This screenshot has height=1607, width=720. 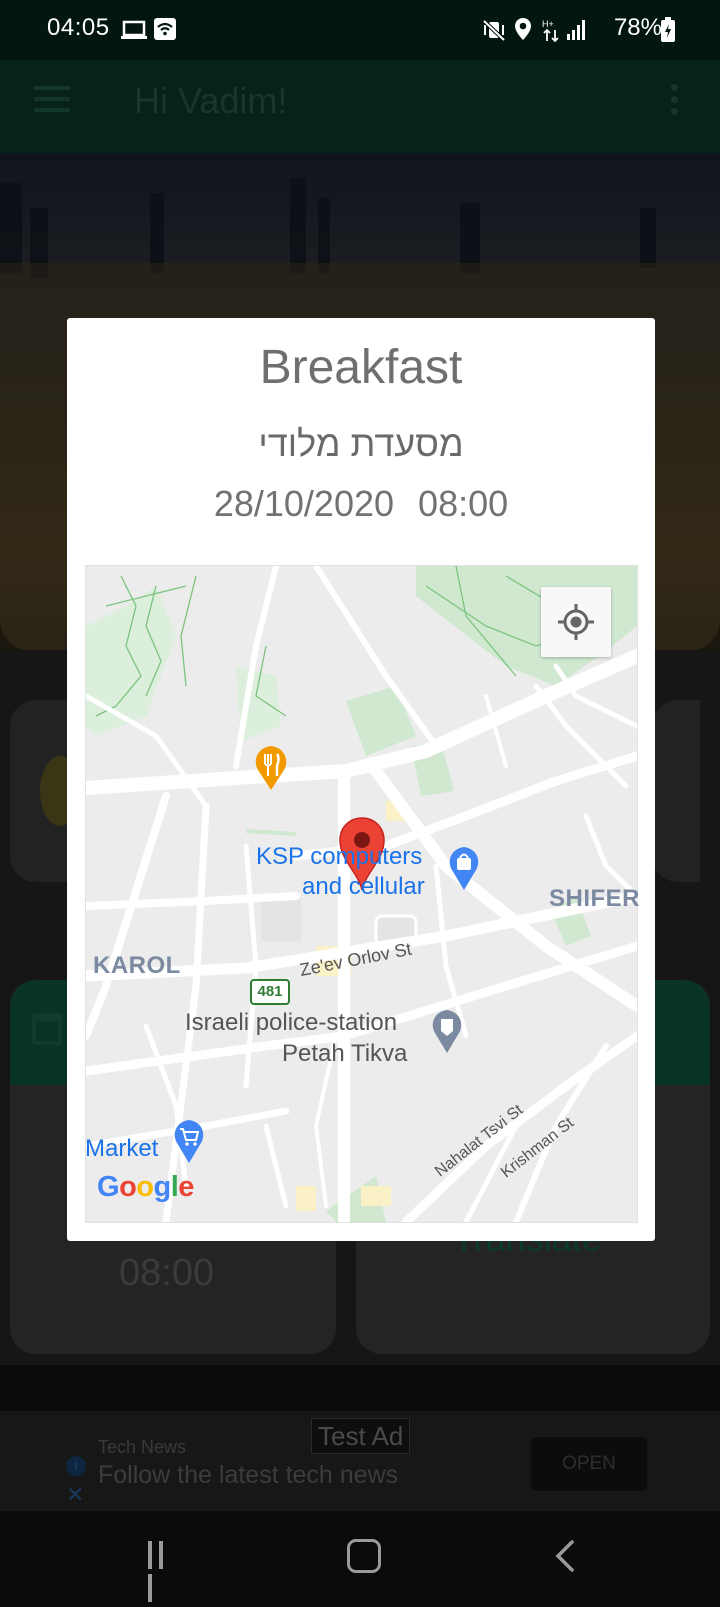 I want to click on back-icon, so click(x=565, y=1556).